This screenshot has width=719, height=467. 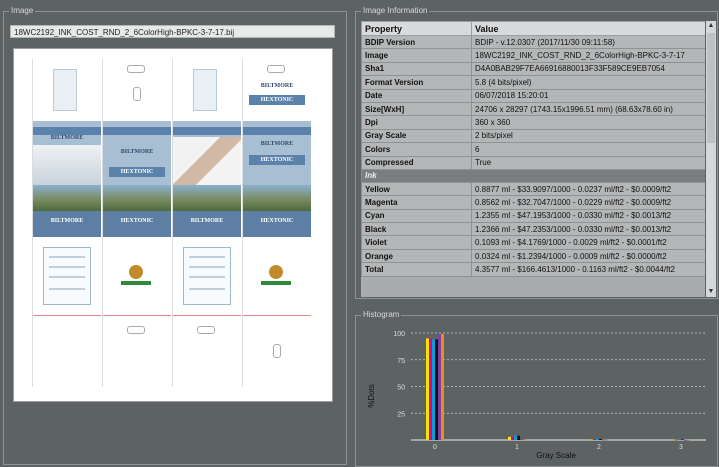 What do you see at coordinates (599, 447) in the screenshot?
I see `x-tick-label: 2` at bounding box center [599, 447].